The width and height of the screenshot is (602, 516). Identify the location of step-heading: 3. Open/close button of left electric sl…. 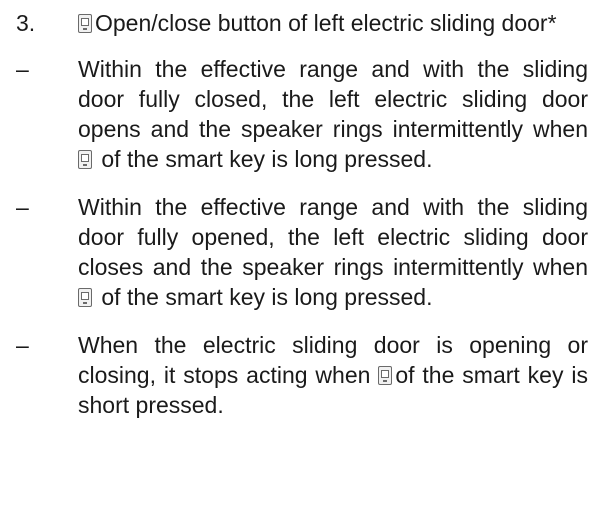
(302, 23).